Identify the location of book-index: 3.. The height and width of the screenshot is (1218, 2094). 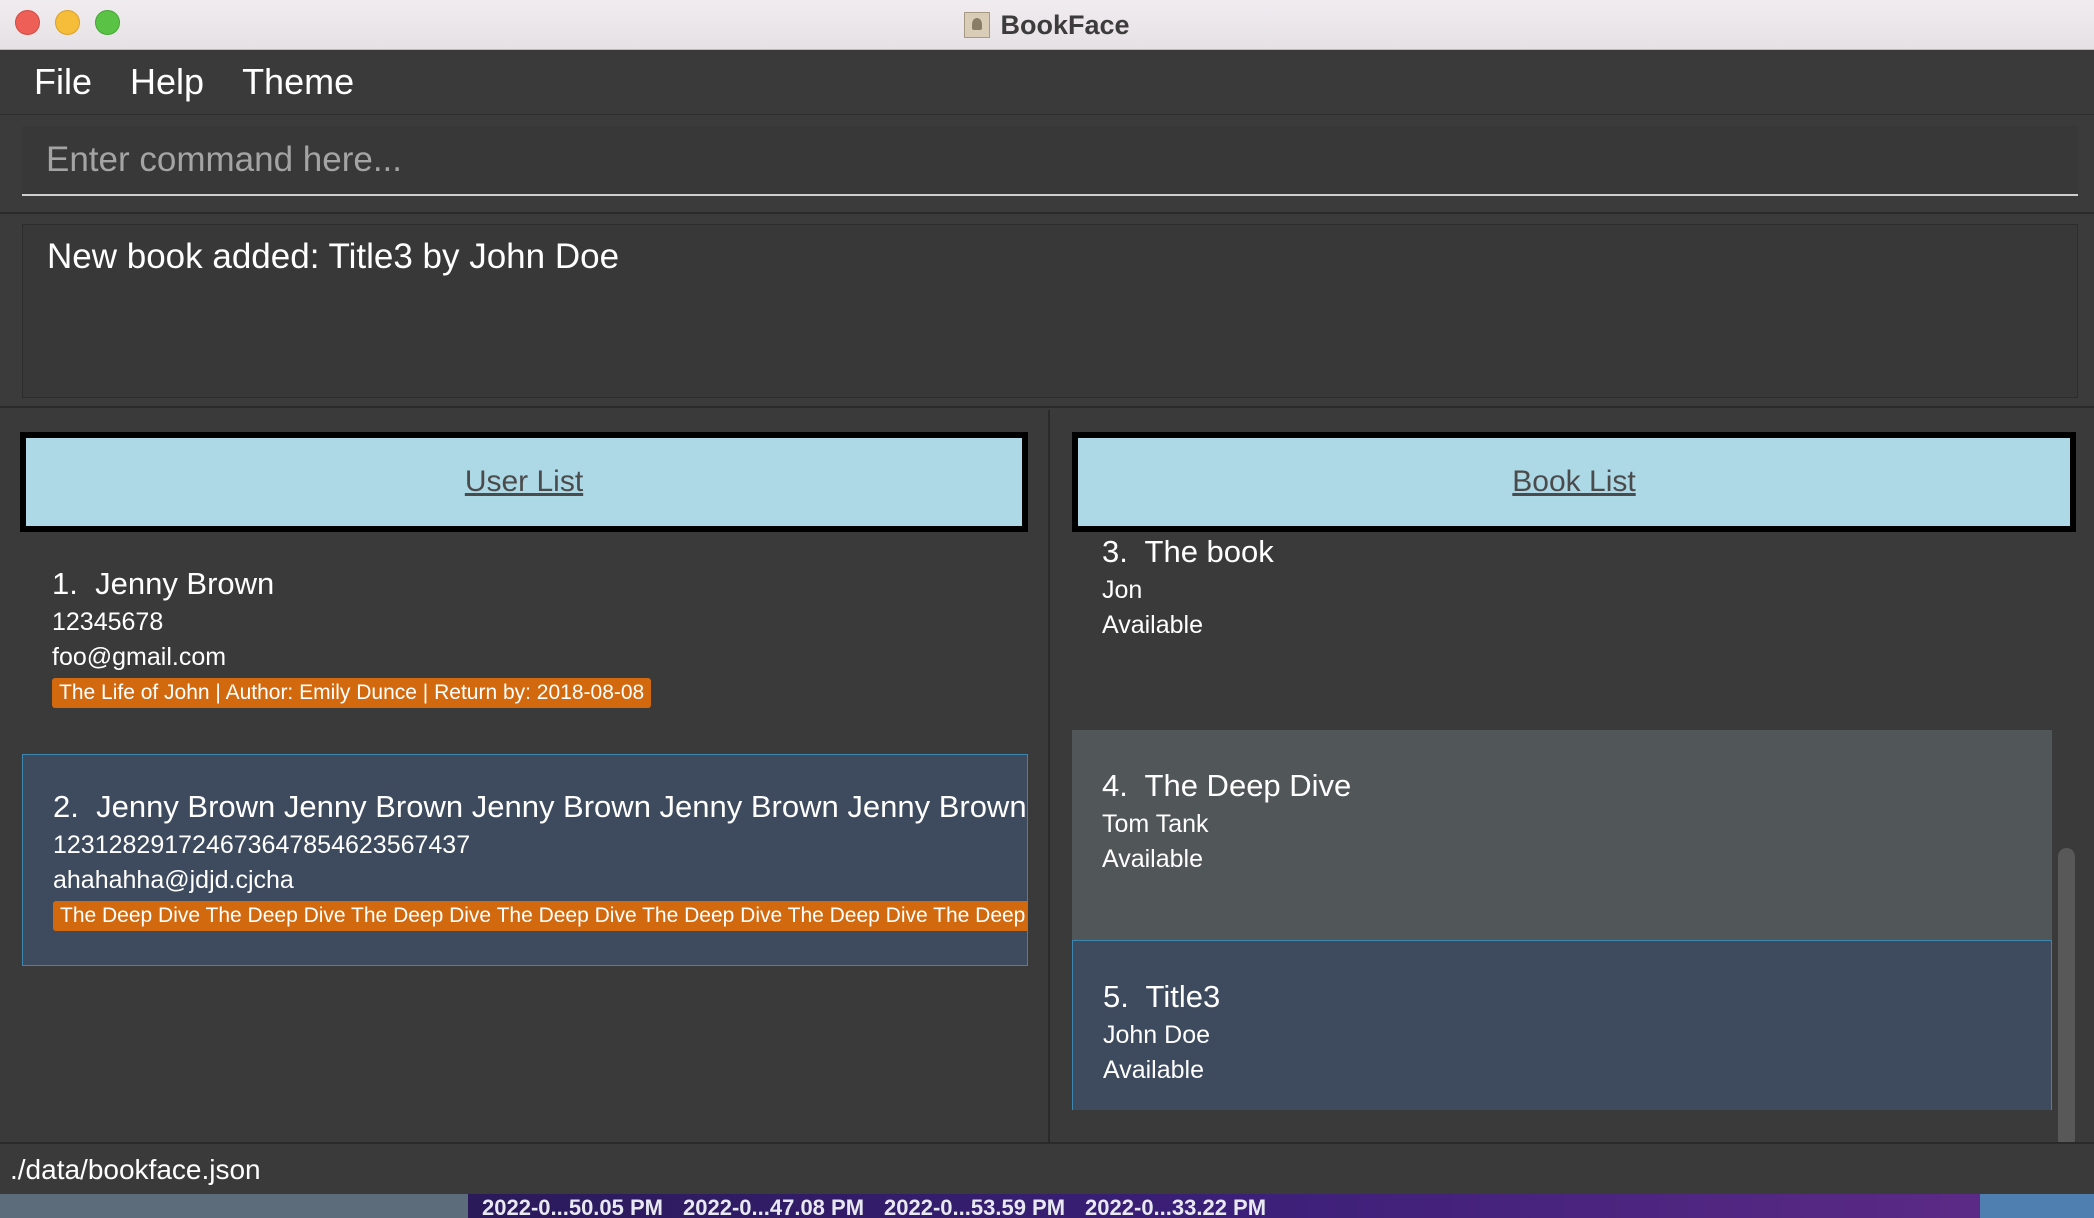
(1115, 551).